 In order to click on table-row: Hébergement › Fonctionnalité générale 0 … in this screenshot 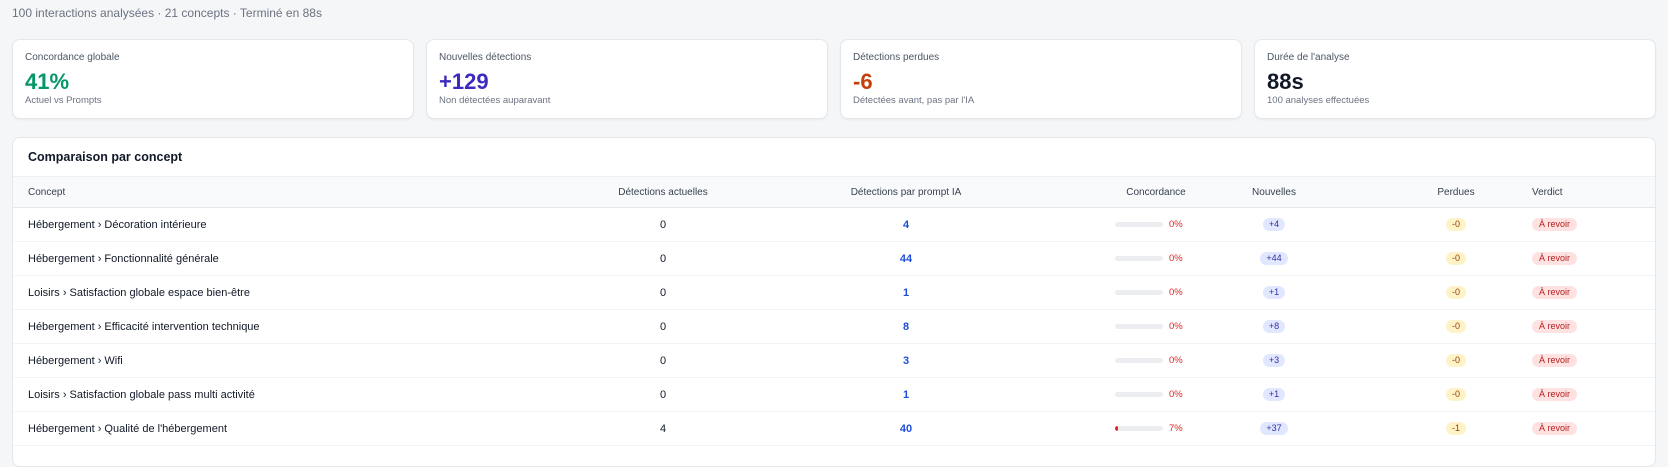, I will do `click(834, 259)`.